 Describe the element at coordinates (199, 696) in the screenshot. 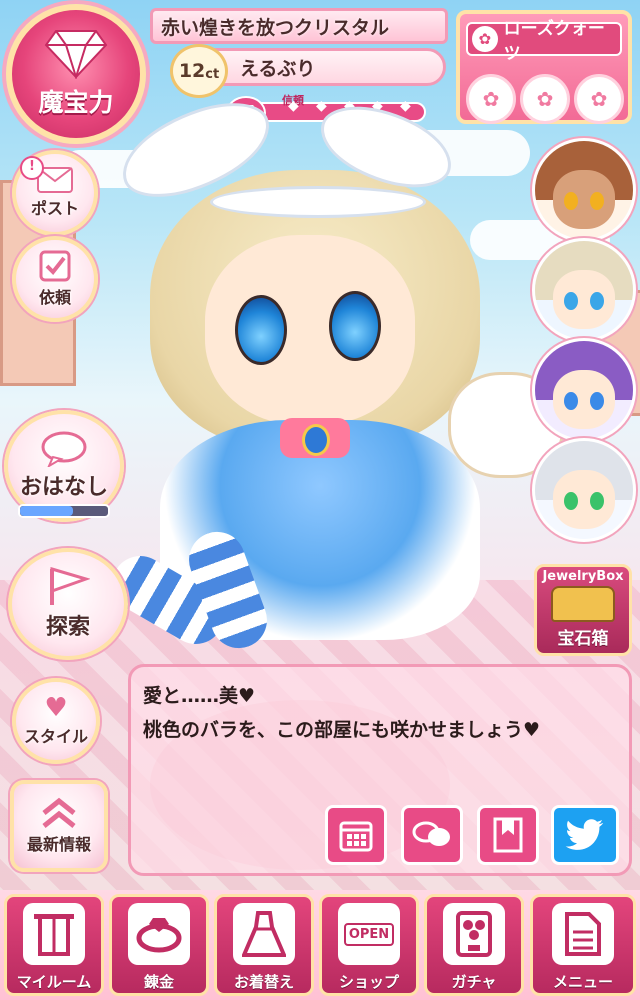

I see `dialog-speaker: 愛と……美♥` at that location.